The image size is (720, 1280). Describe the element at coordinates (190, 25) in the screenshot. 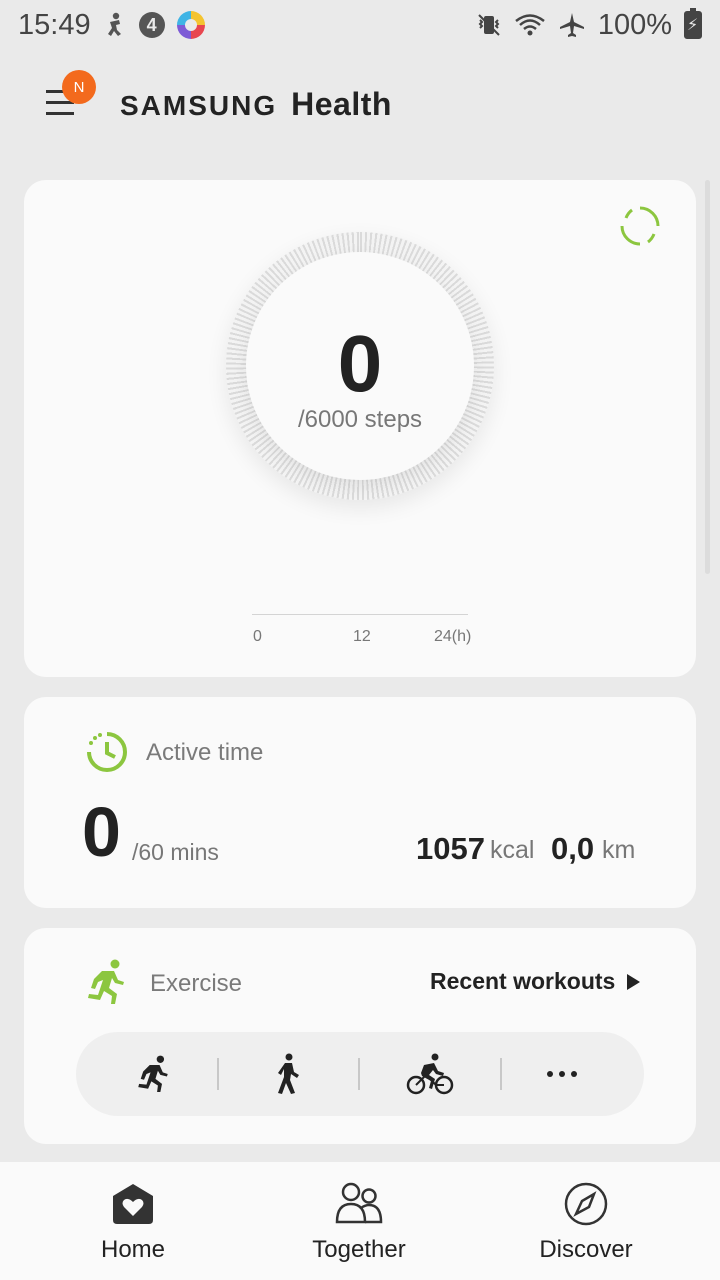

I see `colorful-app-icon` at that location.